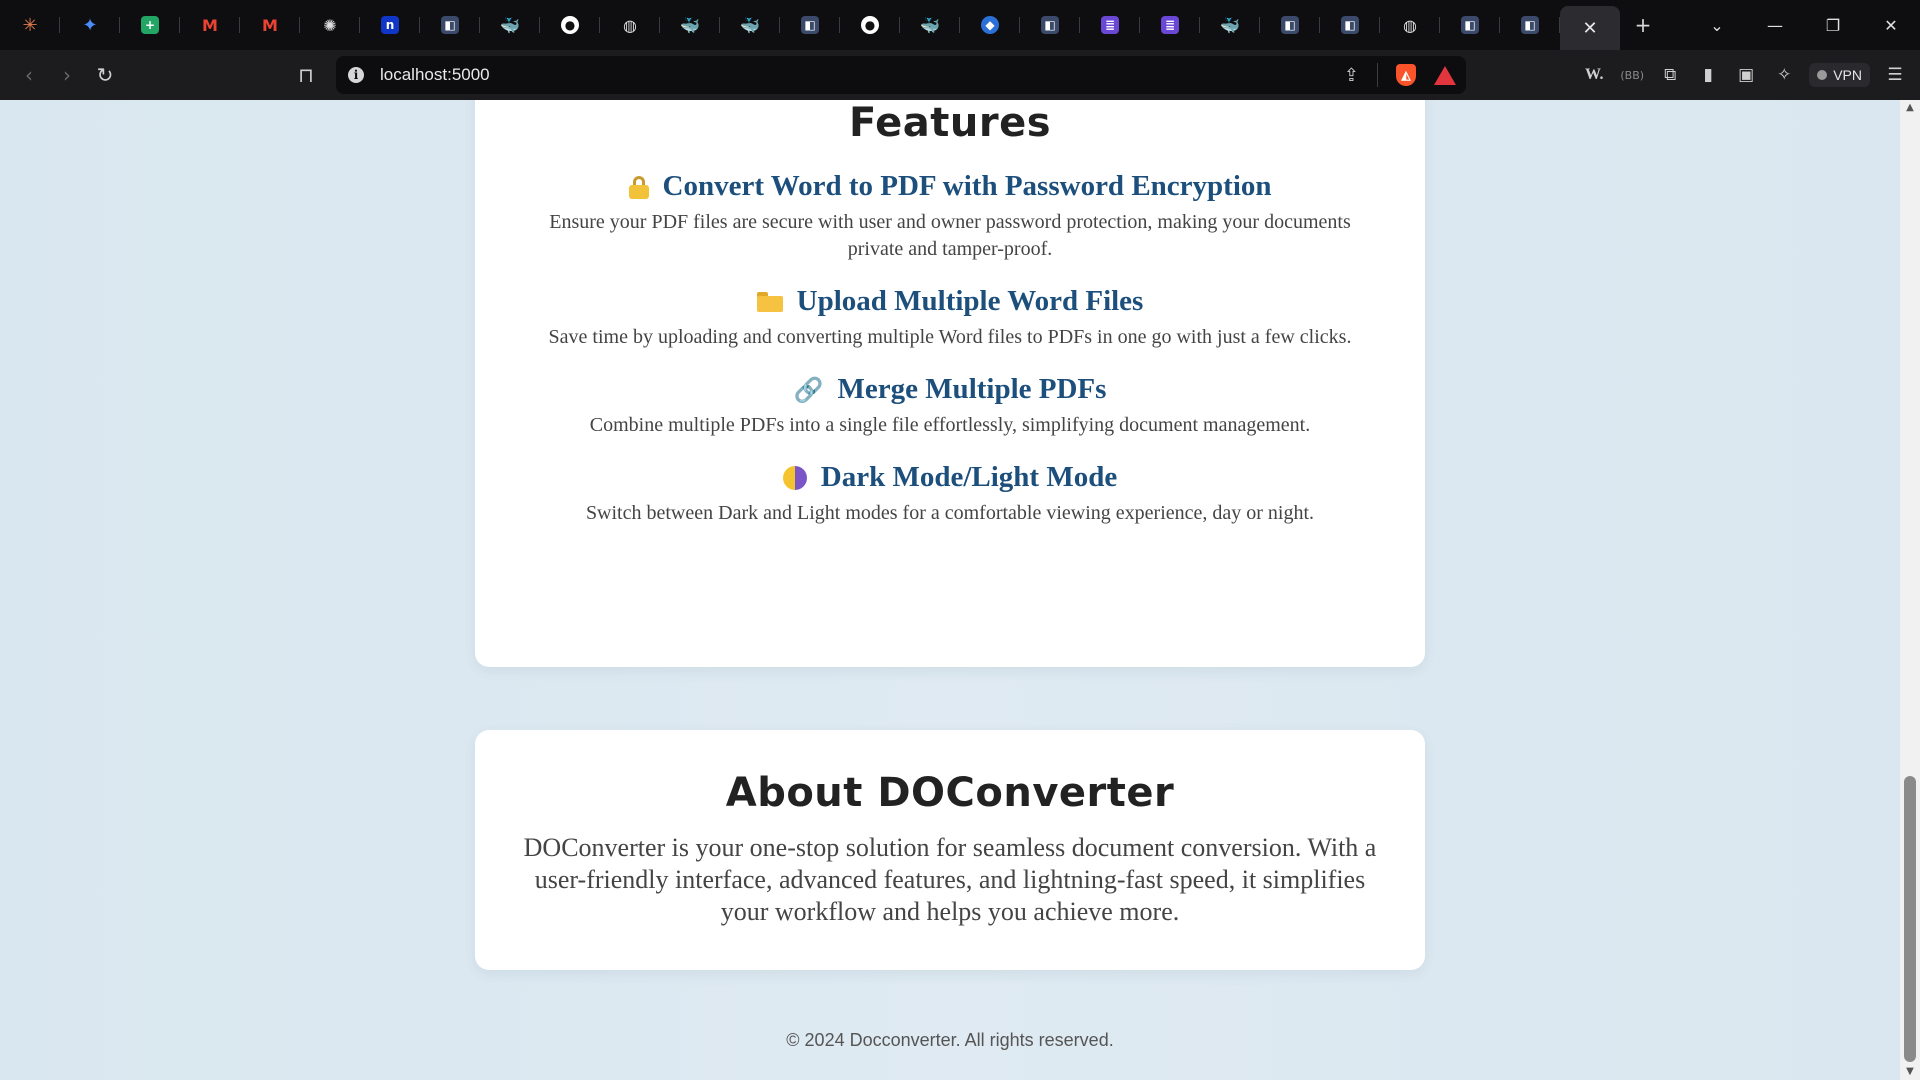 The height and width of the screenshot is (1080, 1920). I want to click on about-heading: About DOConverter, so click(950, 793).